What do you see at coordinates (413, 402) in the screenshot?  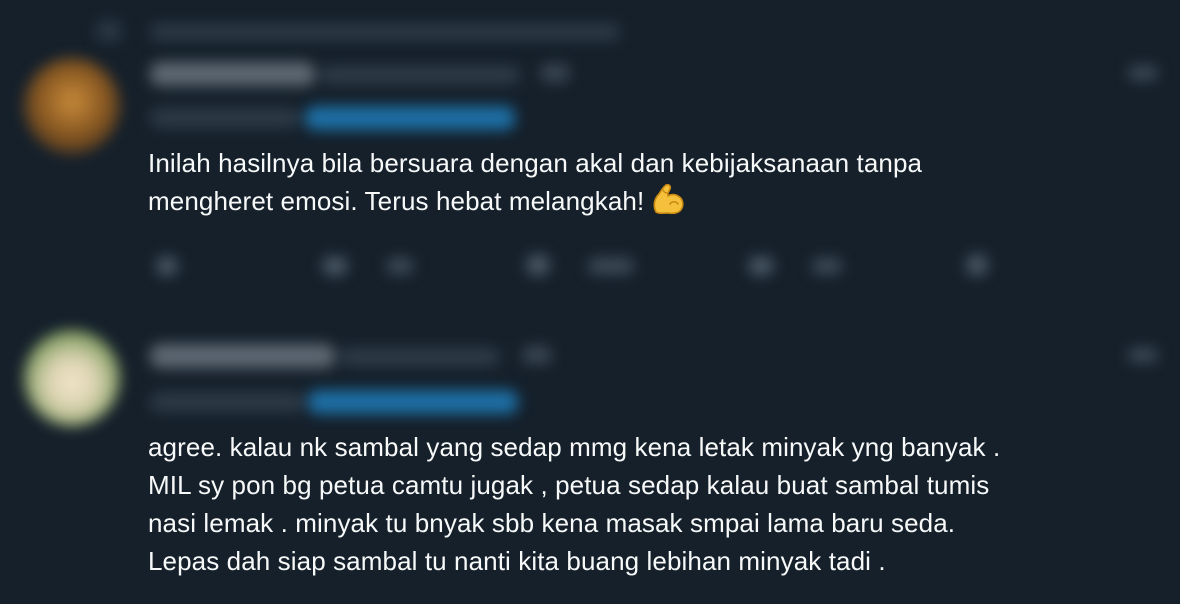 I see `replying-to-link` at bounding box center [413, 402].